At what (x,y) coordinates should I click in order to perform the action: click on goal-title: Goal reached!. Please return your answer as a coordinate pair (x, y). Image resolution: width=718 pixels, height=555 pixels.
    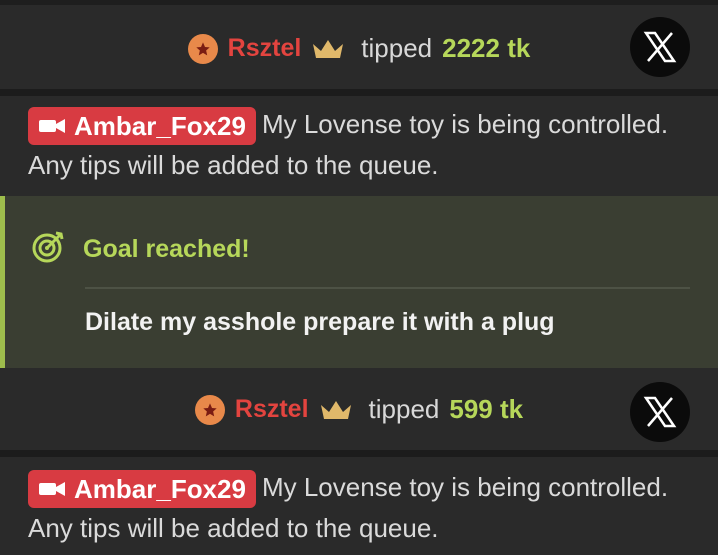
    Looking at the image, I should click on (166, 249).